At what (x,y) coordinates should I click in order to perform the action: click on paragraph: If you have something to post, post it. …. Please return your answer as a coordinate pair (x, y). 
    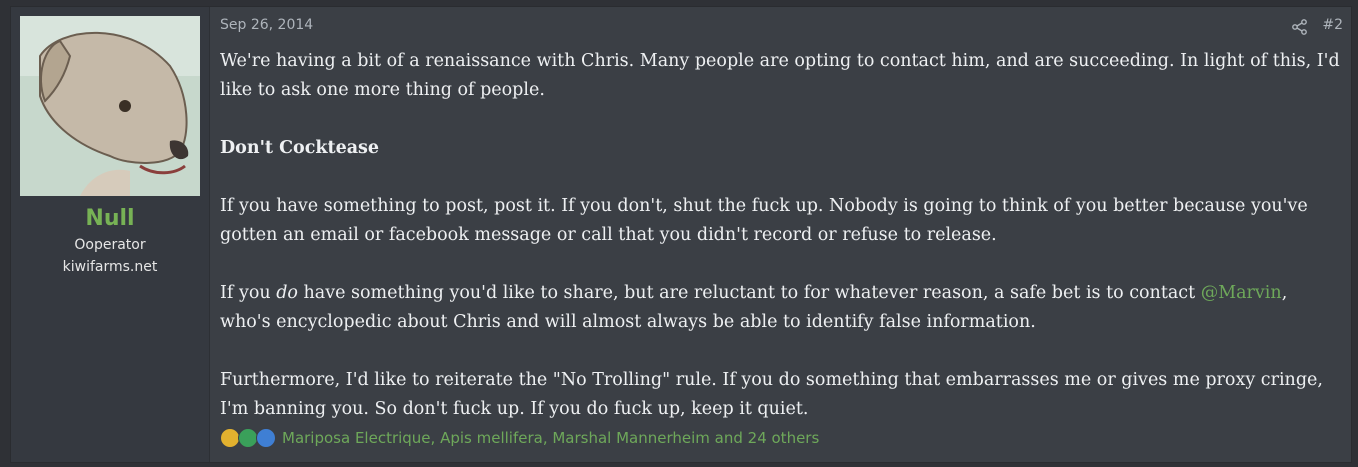
    Looking at the image, I should click on (764, 220).